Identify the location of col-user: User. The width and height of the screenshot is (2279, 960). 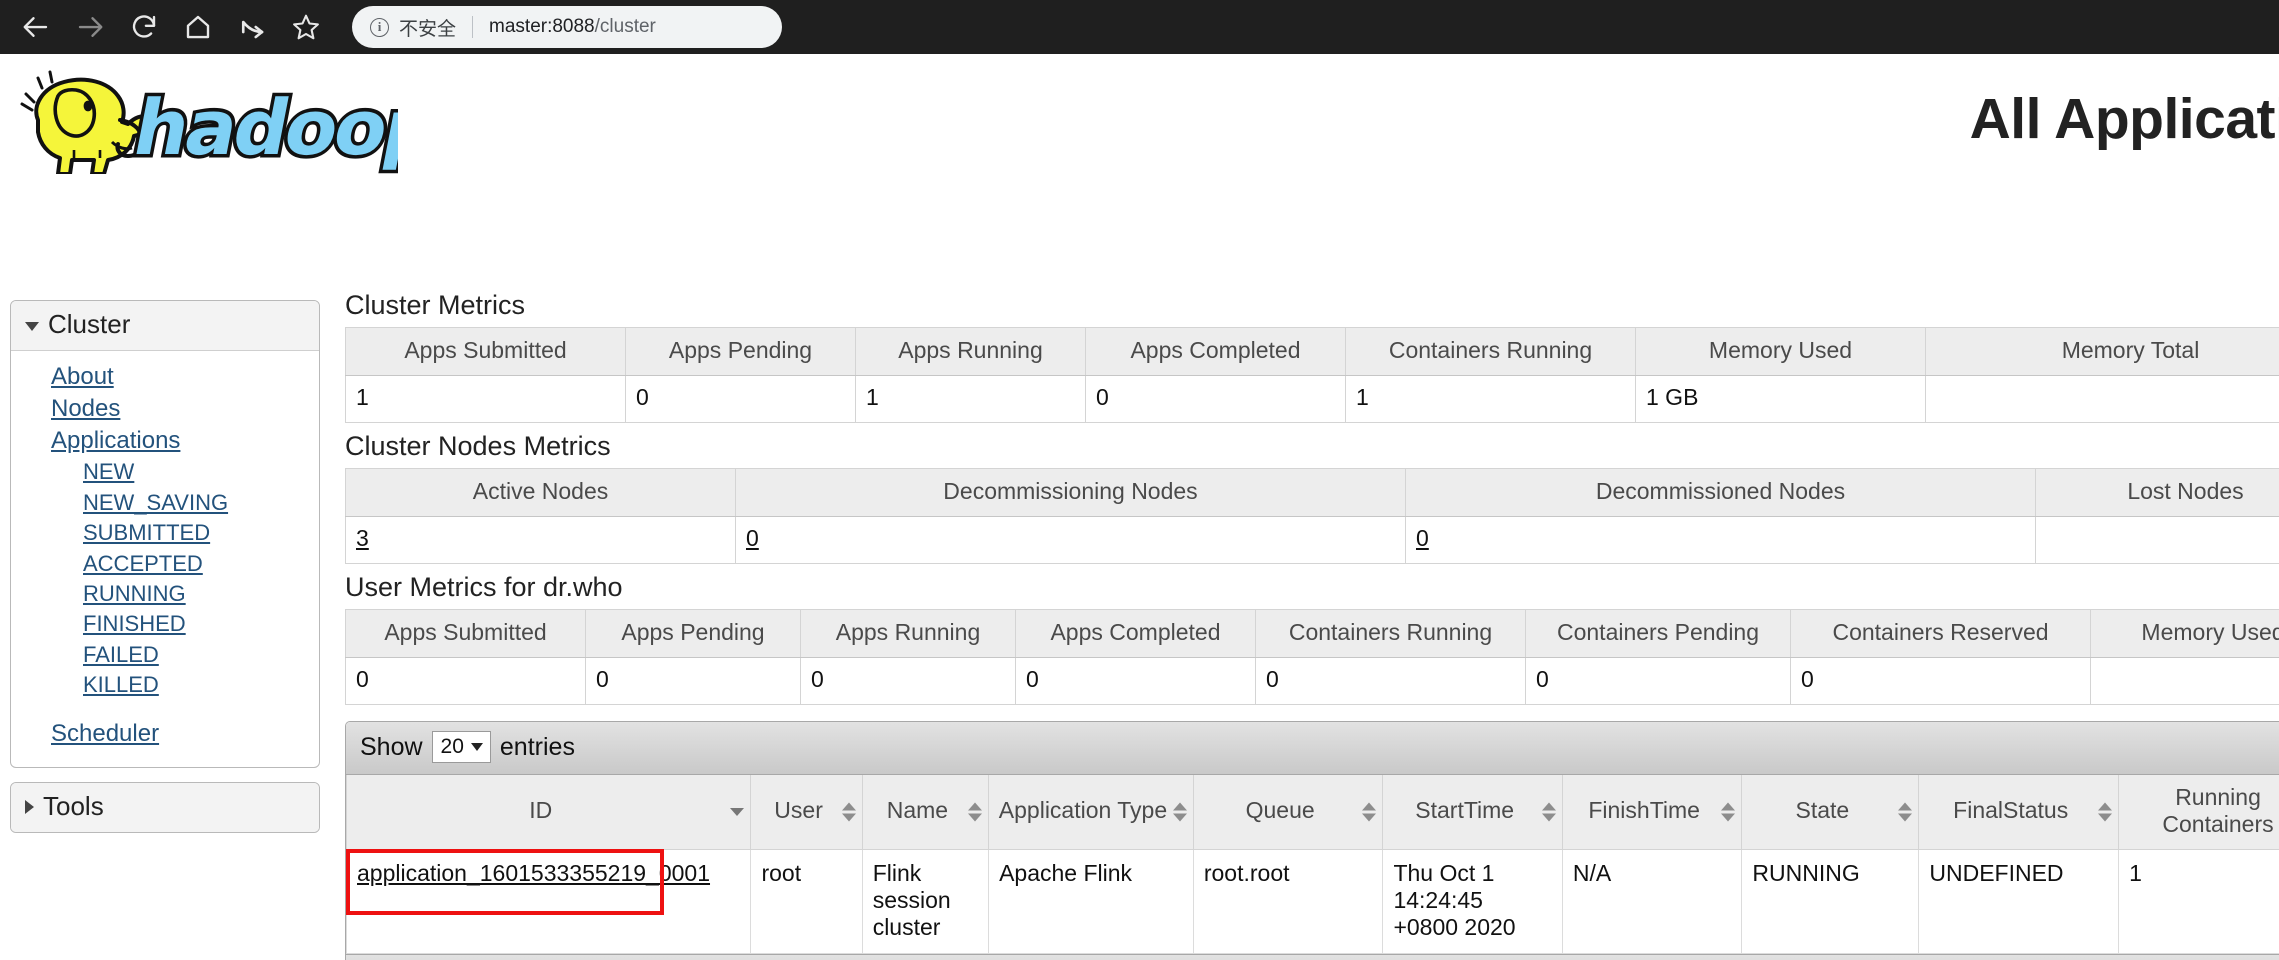
(806, 812).